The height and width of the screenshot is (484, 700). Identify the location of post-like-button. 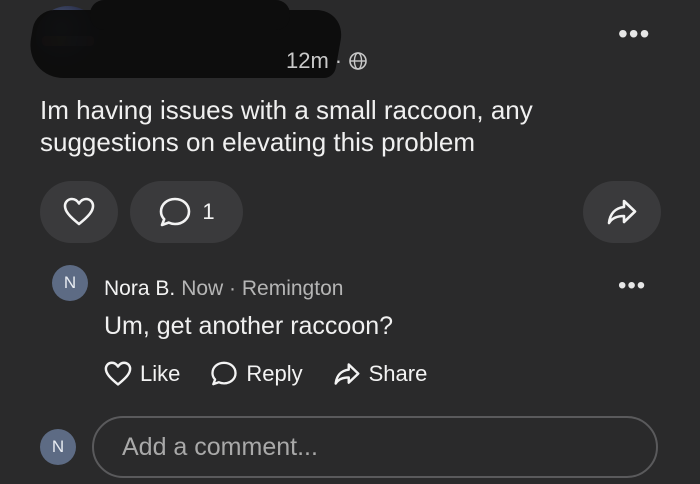
(79, 212).